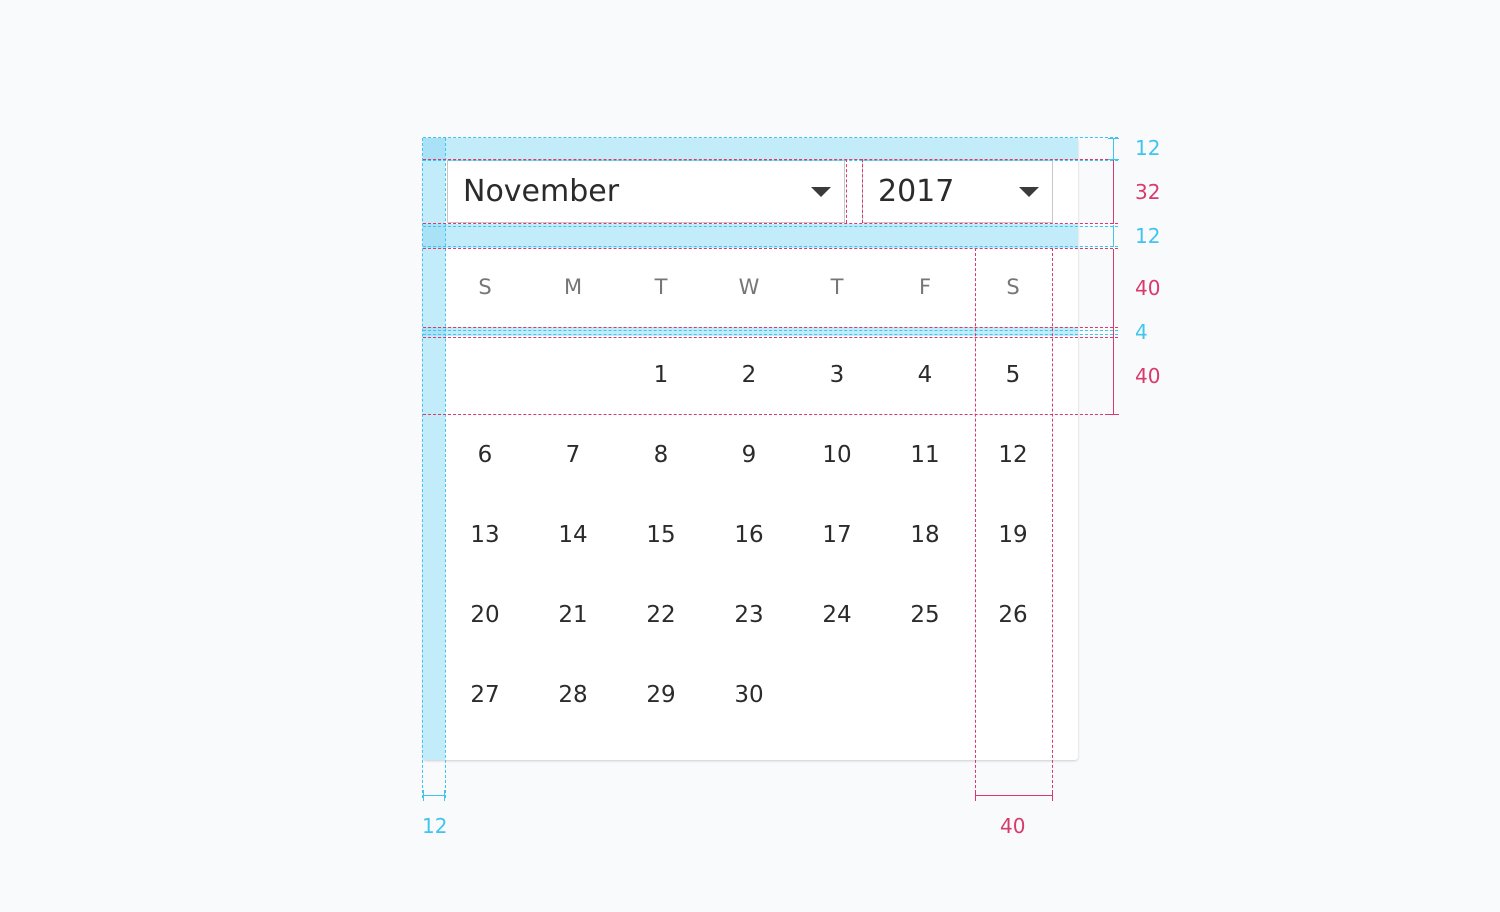  What do you see at coordinates (1013, 375) in the screenshot?
I see `day-cell: 5` at bounding box center [1013, 375].